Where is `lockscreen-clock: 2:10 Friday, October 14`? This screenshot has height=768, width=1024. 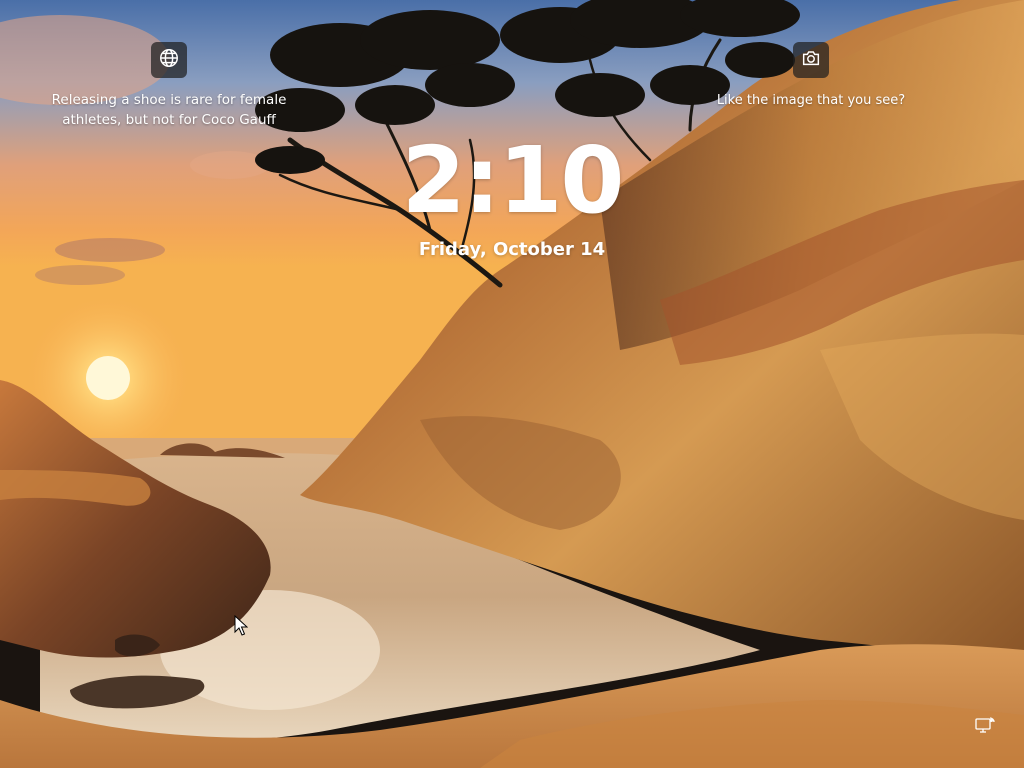
lockscreen-clock: 2:10 Friday, October 14 is located at coordinates (512, 195).